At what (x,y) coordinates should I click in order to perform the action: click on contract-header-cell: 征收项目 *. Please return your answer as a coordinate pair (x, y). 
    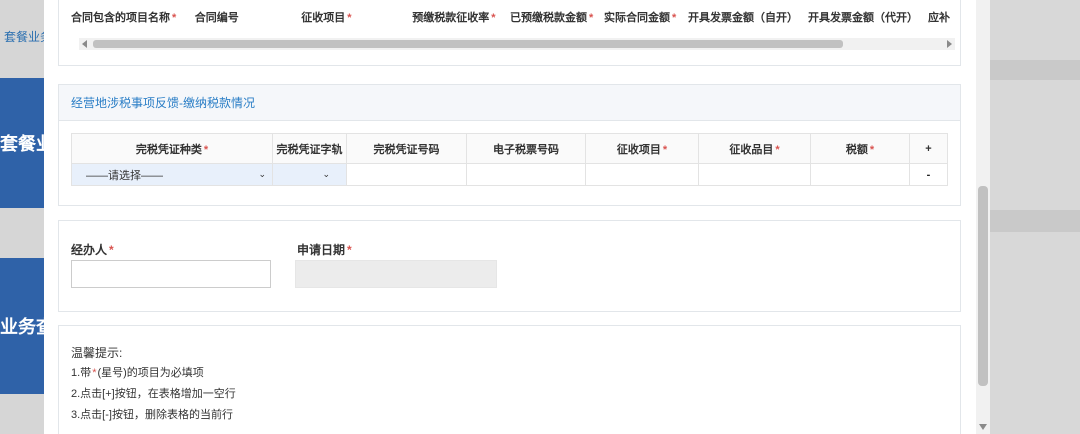
    Looking at the image, I should click on (330, 17).